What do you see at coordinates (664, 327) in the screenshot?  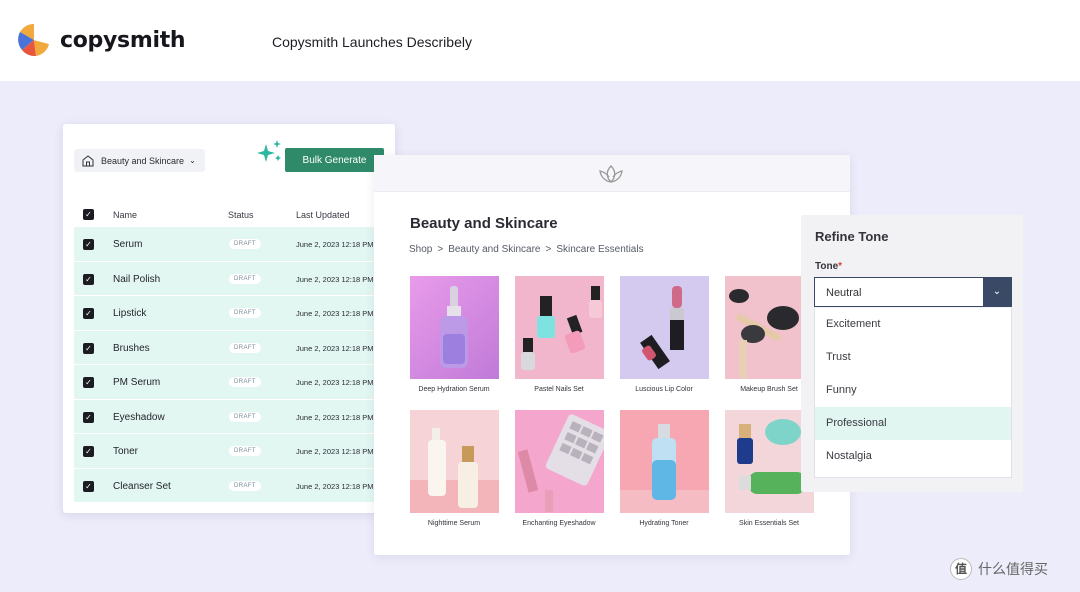 I see `product-image-luscious-lip-color` at bounding box center [664, 327].